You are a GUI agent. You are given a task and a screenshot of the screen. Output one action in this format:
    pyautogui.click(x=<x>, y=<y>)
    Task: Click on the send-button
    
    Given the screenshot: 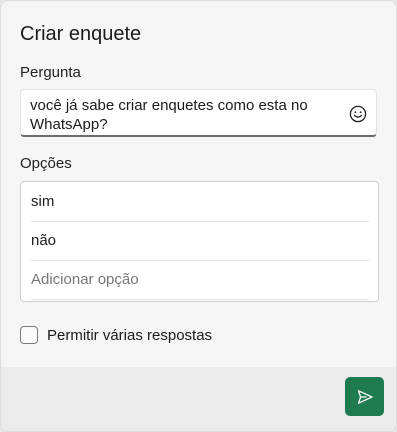 What is the action you would take?
    pyautogui.click(x=364, y=396)
    